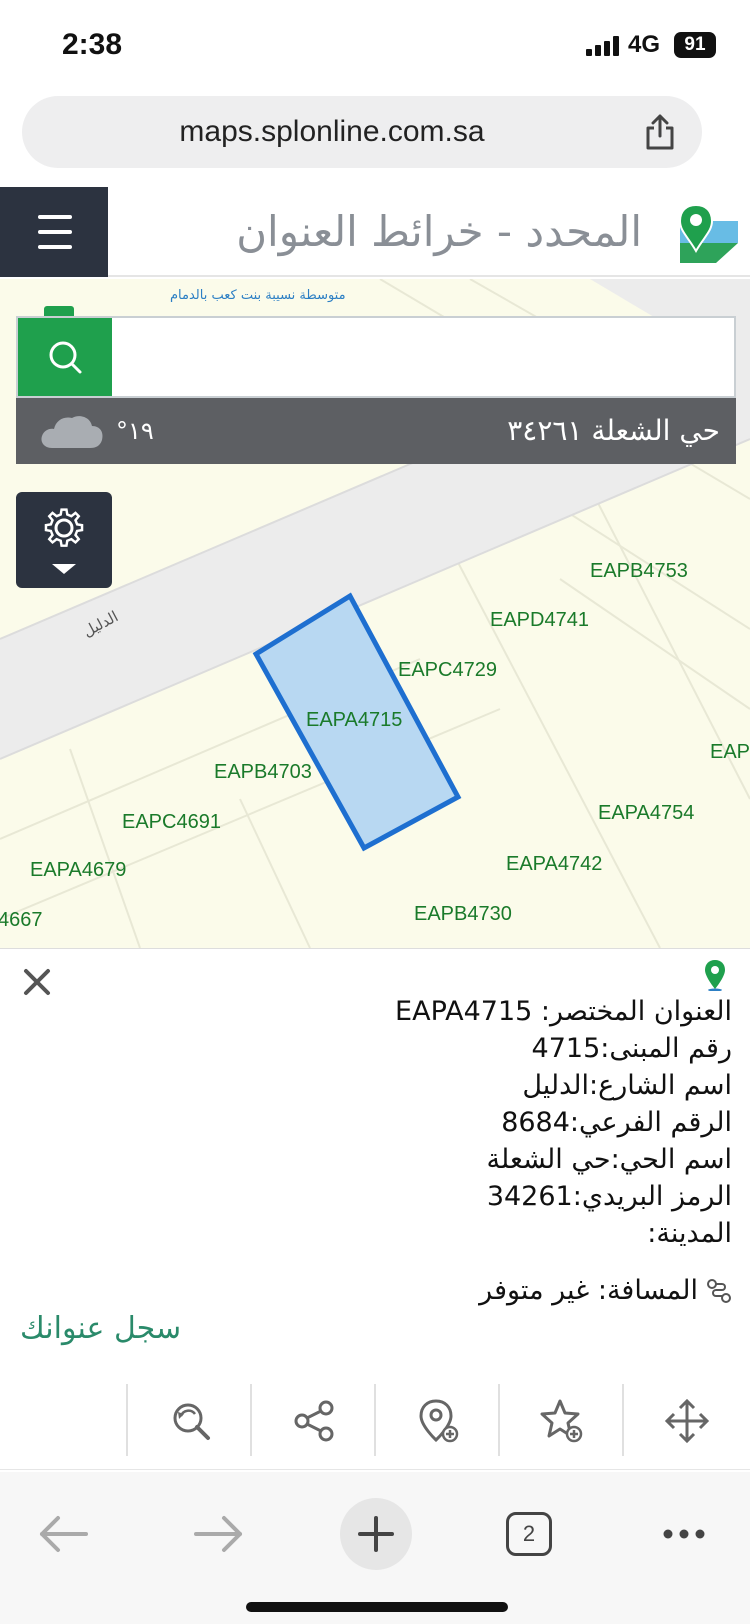 The image size is (750, 1624). Describe the element at coordinates (21, 920) in the screenshot. I see `parcel-label: 4667` at that location.